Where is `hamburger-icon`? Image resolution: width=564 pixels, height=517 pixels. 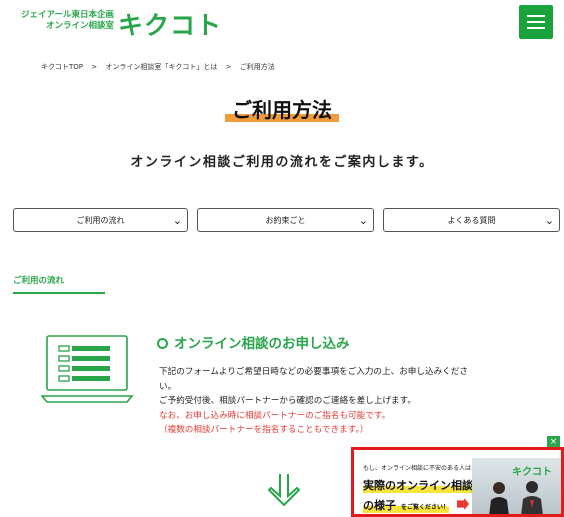 hamburger-icon is located at coordinates (536, 16).